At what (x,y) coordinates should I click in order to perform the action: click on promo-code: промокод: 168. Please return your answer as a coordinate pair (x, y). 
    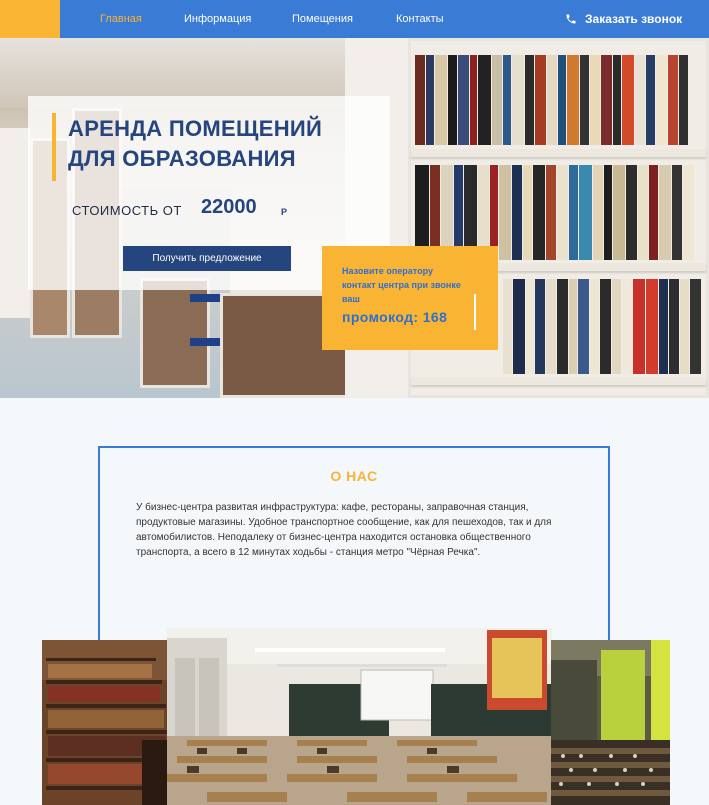
    Looking at the image, I should click on (395, 317).